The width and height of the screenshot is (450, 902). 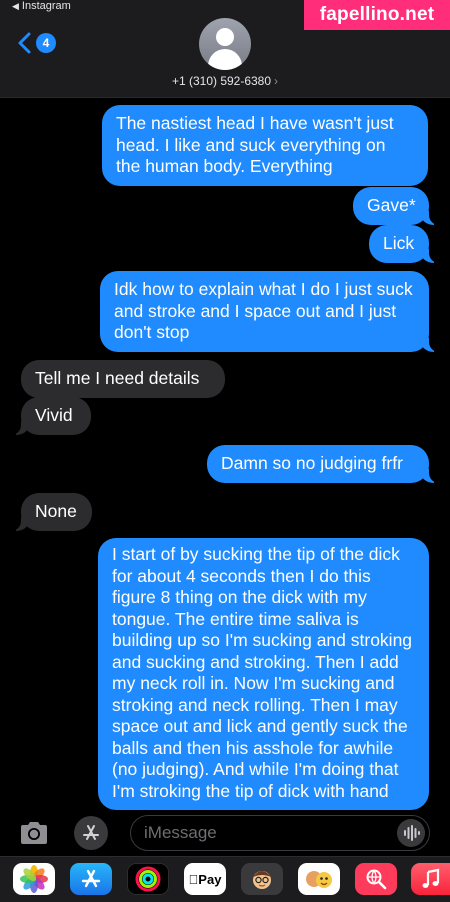 I want to click on app-store-icon, so click(x=91, y=878).